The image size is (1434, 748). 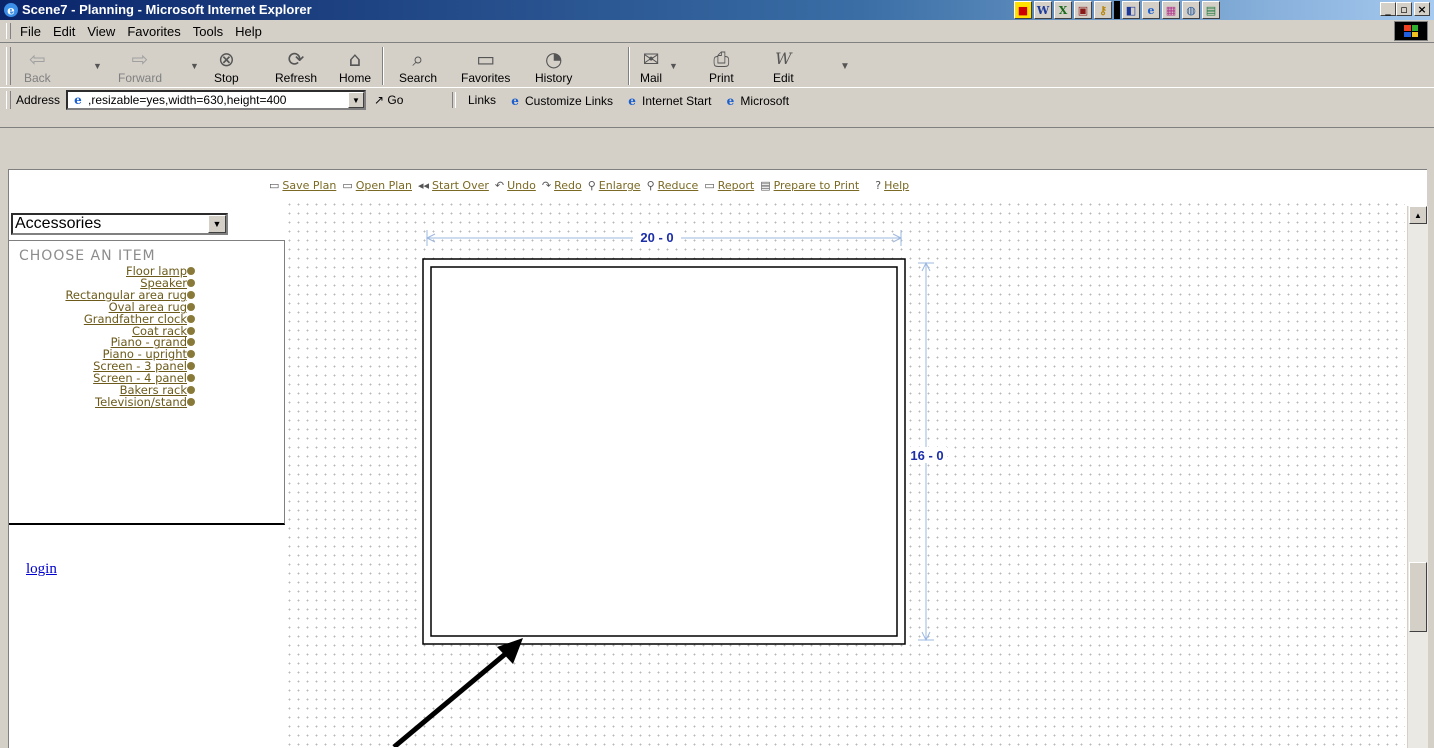 What do you see at coordinates (194, 66) in the screenshot?
I see `forward-dropdown-icon: ▼` at bounding box center [194, 66].